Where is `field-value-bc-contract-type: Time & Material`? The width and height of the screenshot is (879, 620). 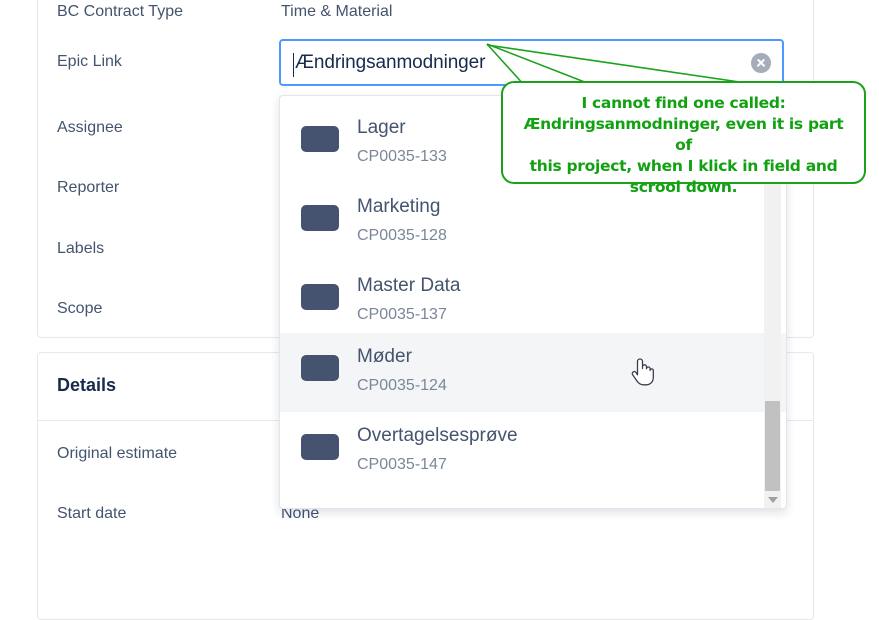
field-value-bc-contract-type: Time & Material is located at coordinates (336, 13).